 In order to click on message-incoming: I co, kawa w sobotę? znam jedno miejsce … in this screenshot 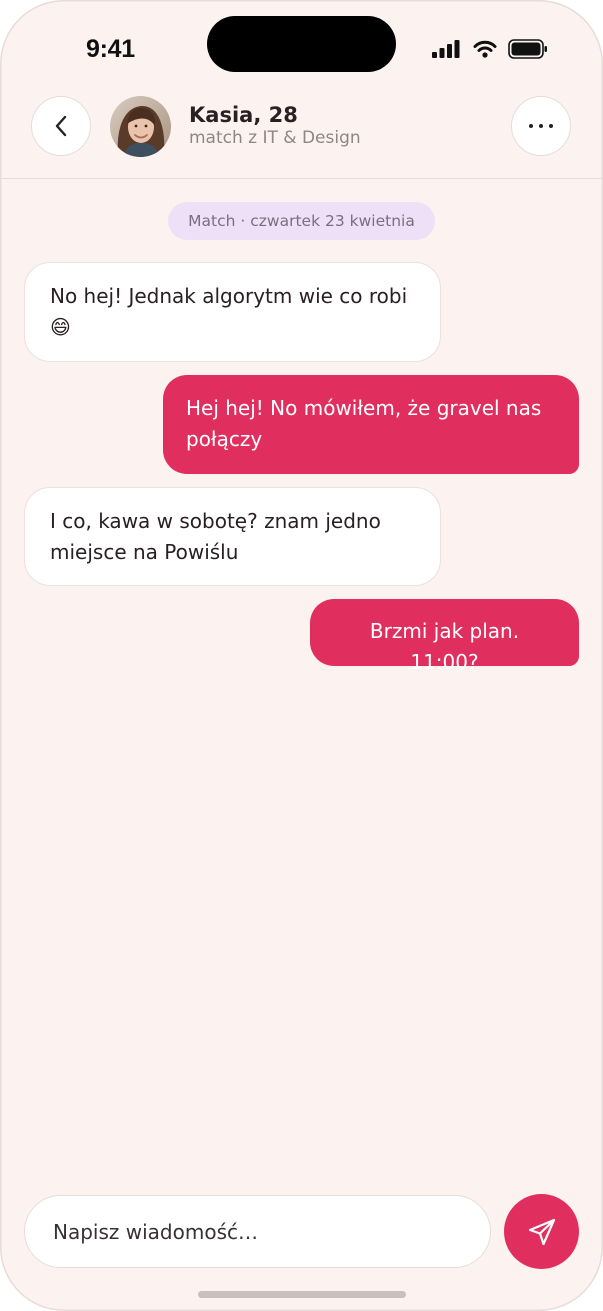, I will do `click(232, 536)`.